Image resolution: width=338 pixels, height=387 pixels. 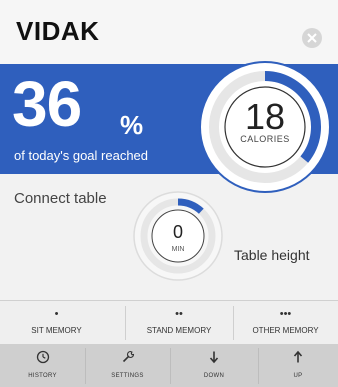 What do you see at coordinates (42, 357) in the screenshot?
I see `clock-icon` at bounding box center [42, 357].